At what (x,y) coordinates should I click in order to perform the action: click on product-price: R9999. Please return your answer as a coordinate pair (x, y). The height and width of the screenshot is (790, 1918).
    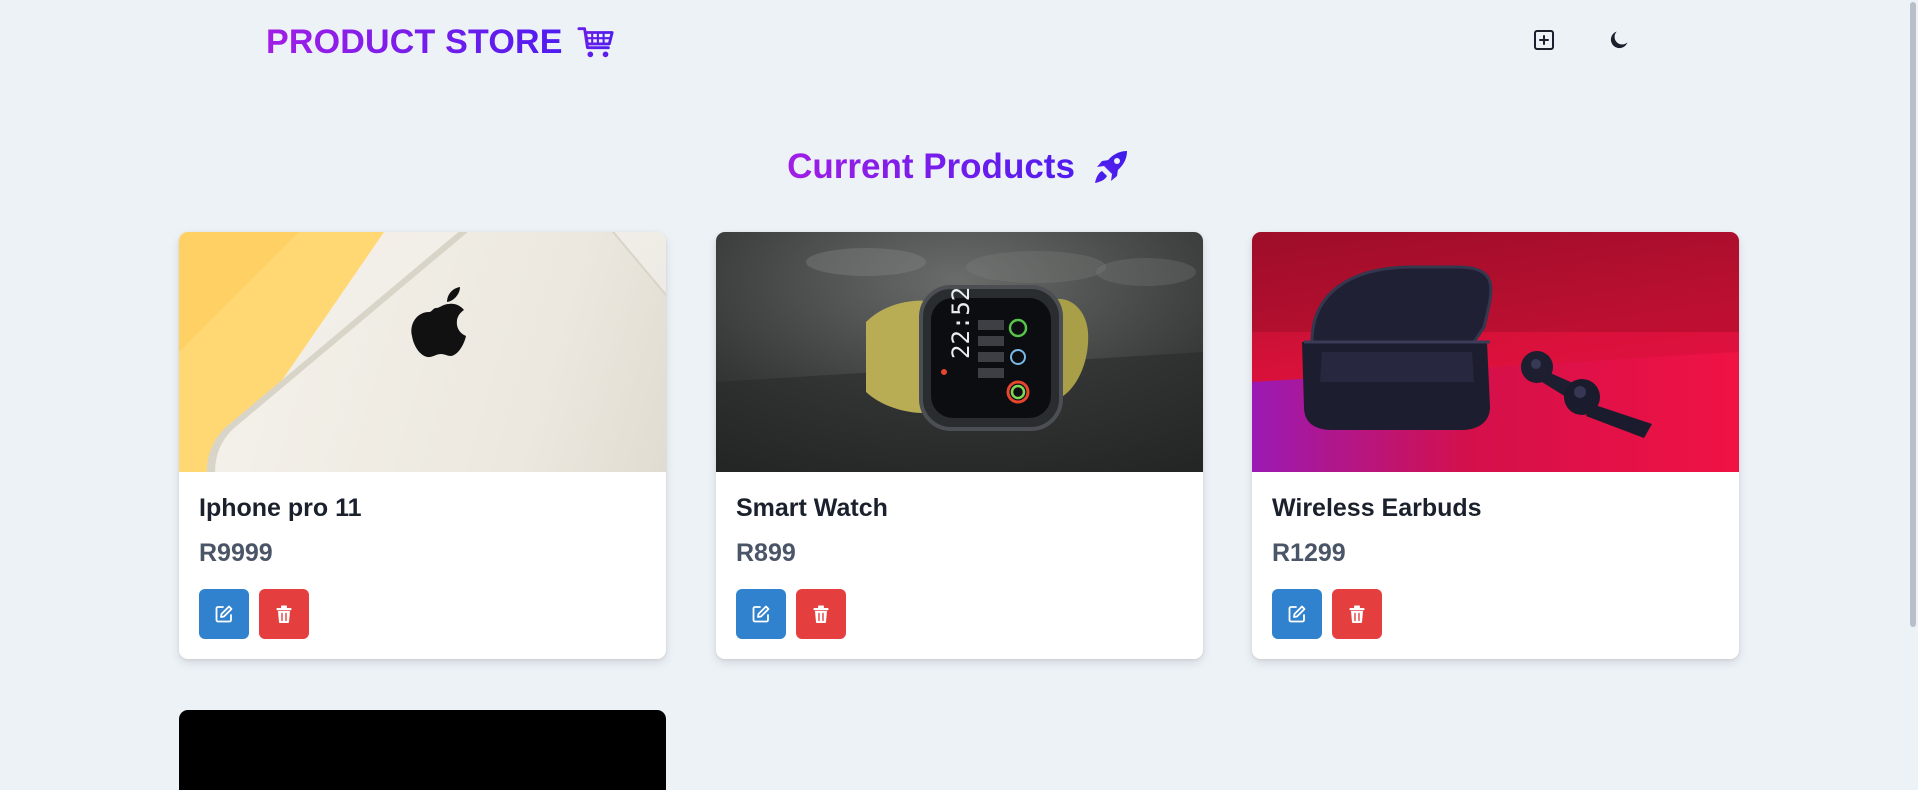
    Looking at the image, I should click on (236, 553).